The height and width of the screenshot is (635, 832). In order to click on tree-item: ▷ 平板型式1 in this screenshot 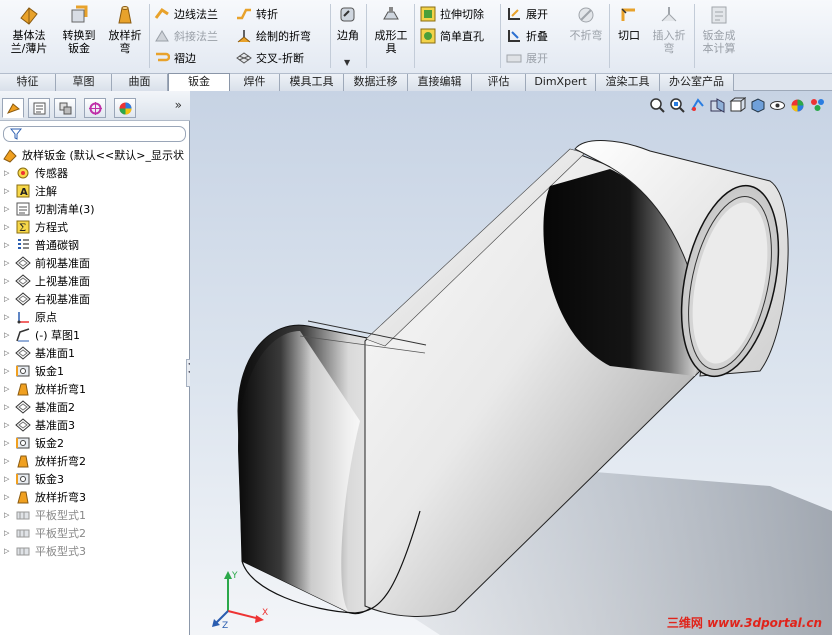, I will do `click(45, 515)`.